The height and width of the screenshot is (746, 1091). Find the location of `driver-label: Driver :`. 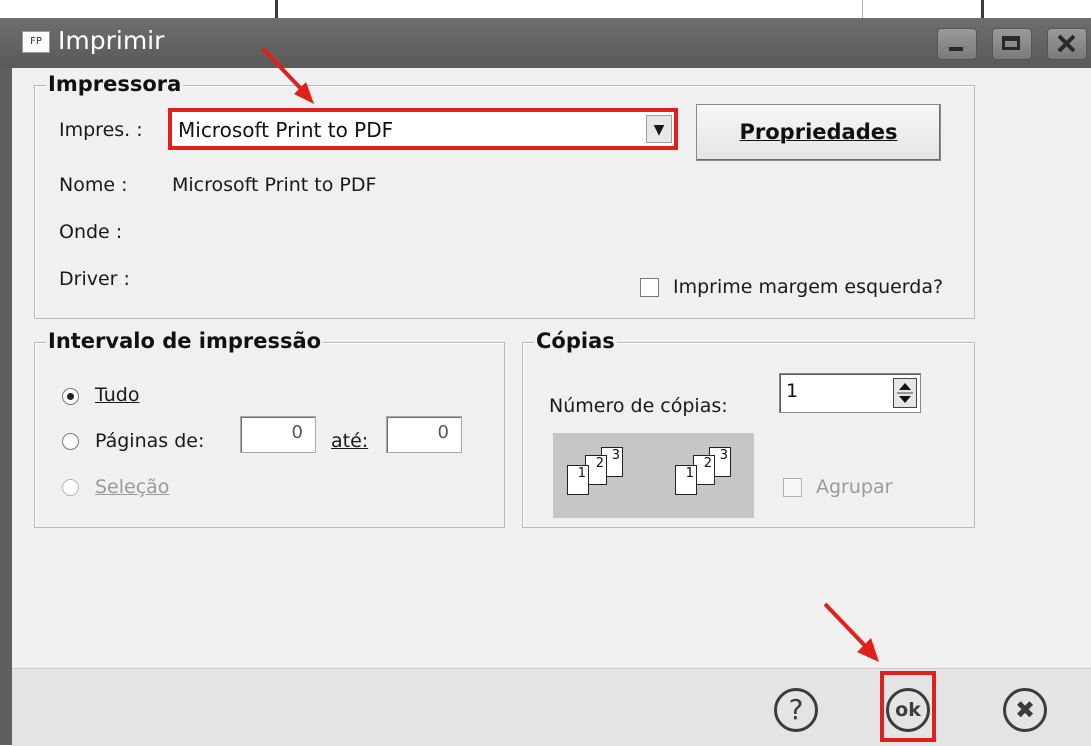

driver-label: Driver : is located at coordinates (94, 279).